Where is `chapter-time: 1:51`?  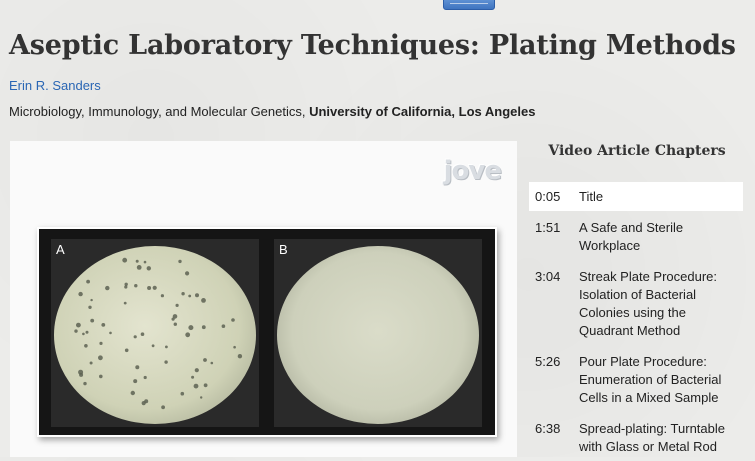
chapter-time: 1:51 is located at coordinates (548, 227).